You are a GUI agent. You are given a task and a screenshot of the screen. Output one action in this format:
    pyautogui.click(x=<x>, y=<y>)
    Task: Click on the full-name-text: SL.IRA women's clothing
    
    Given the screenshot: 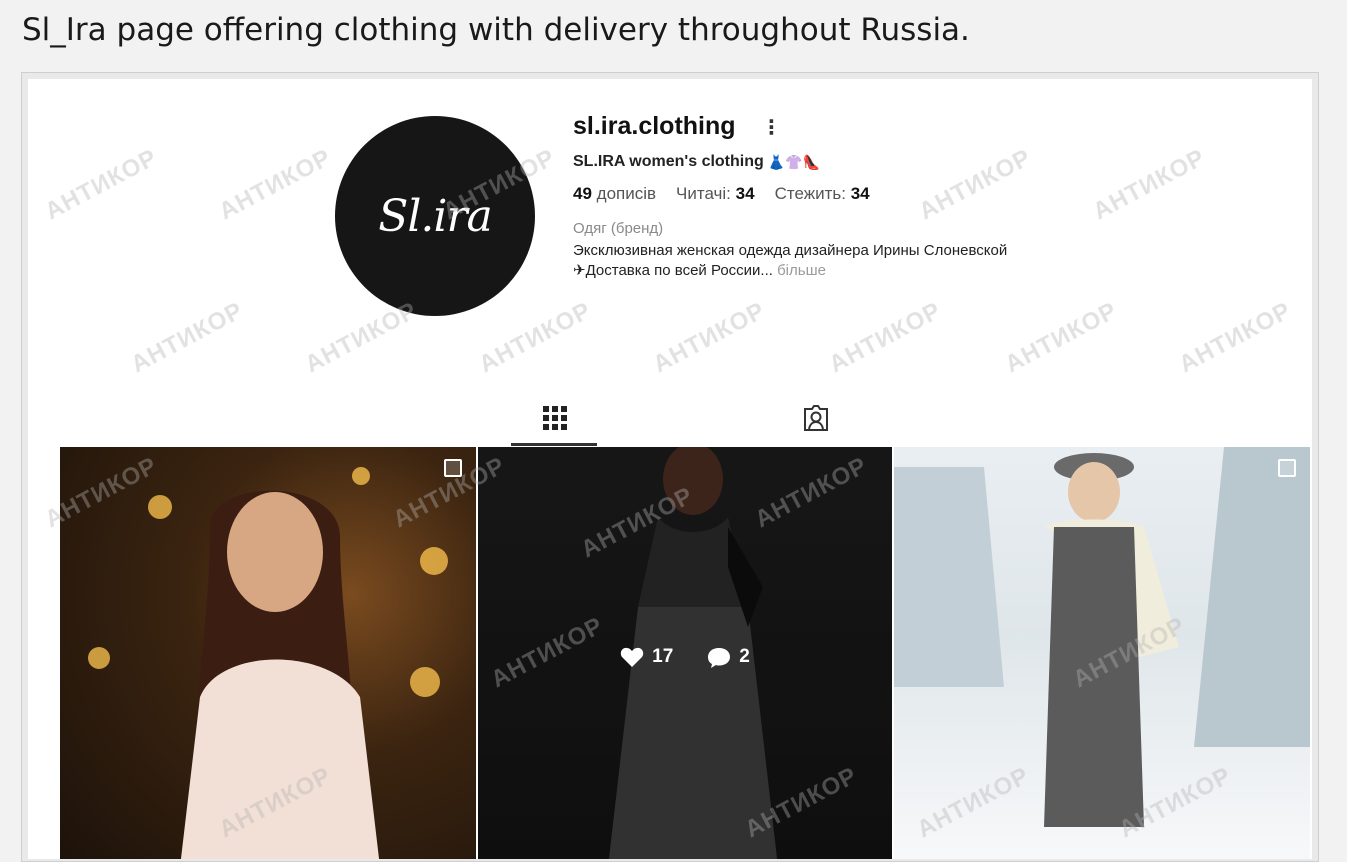 What is the action you would take?
    pyautogui.click(x=668, y=161)
    